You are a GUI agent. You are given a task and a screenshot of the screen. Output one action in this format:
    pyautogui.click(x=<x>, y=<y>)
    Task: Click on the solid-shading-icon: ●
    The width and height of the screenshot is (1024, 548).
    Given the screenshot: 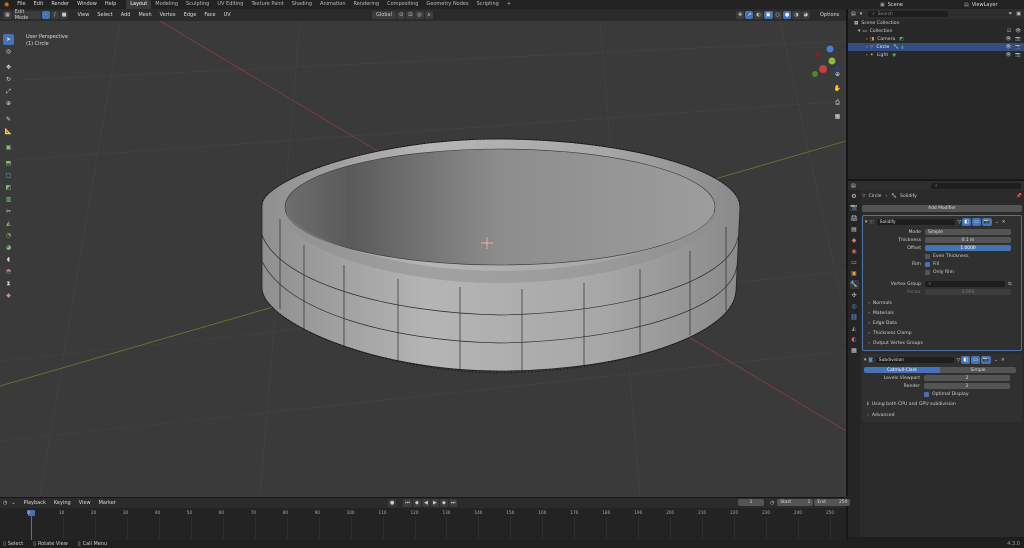 What is the action you would take?
    pyautogui.click(x=787, y=15)
    